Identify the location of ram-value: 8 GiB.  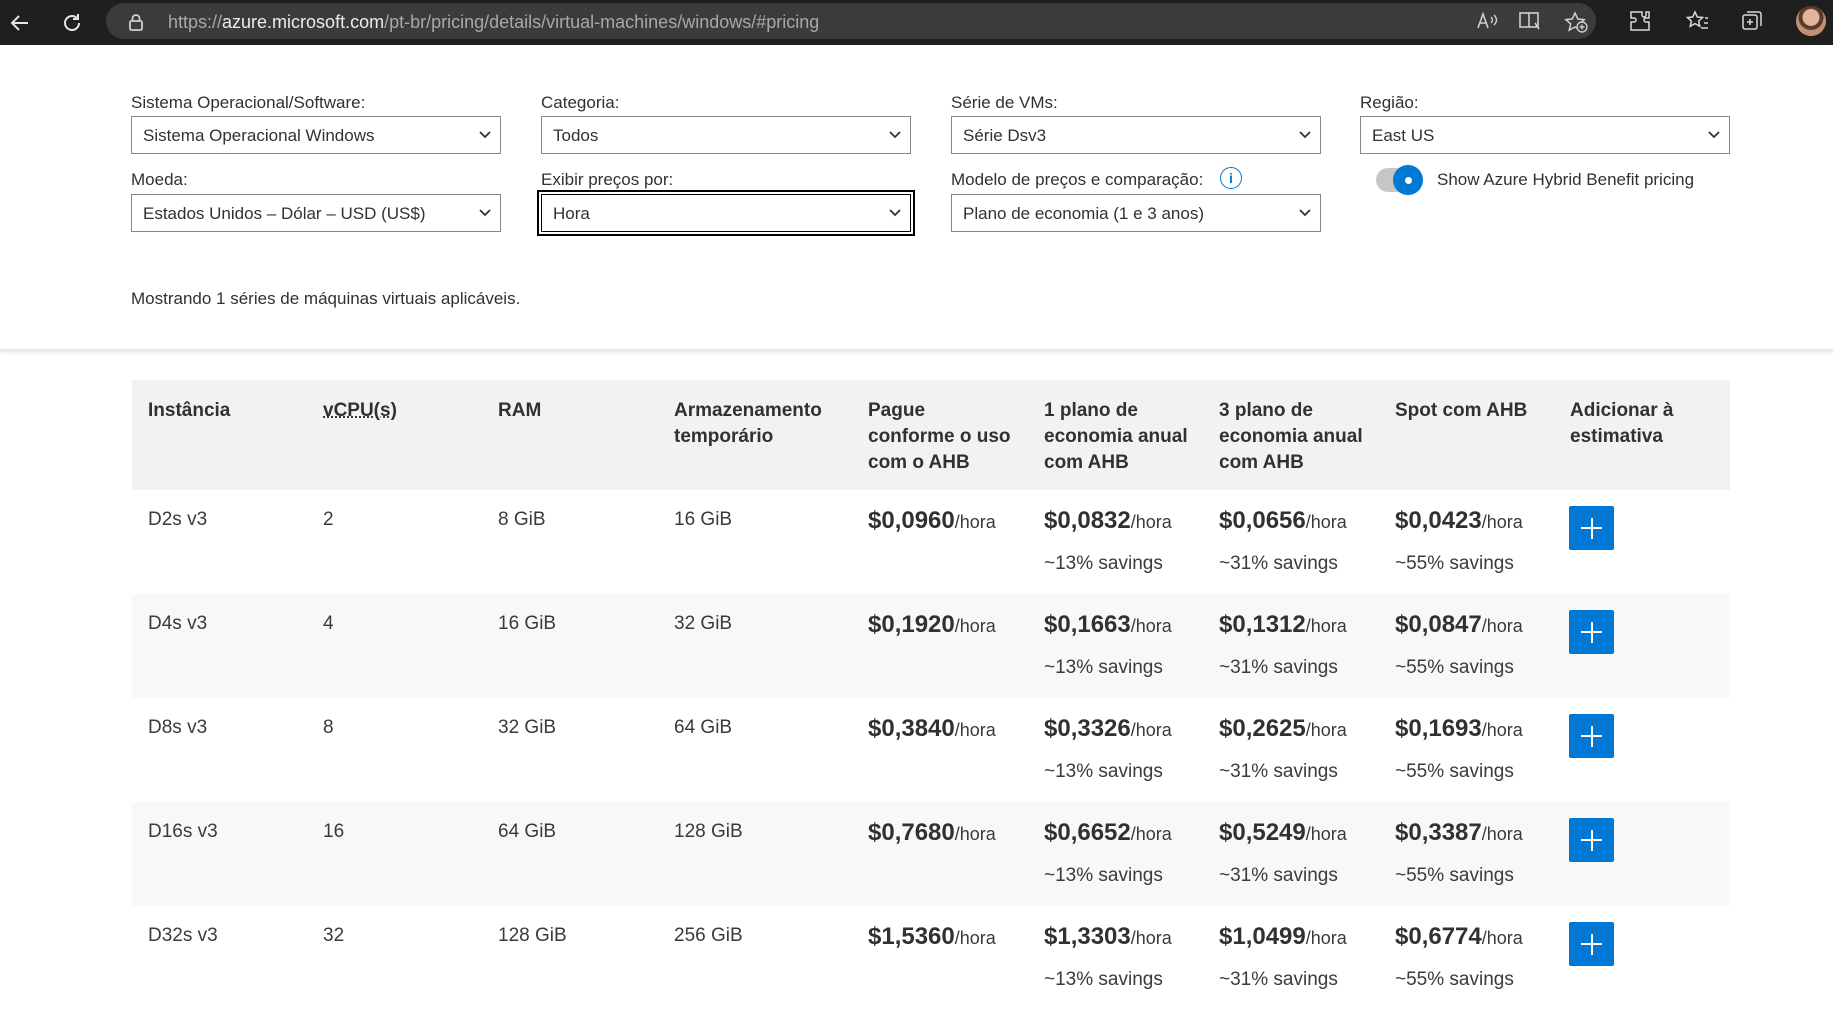
(522, 519).